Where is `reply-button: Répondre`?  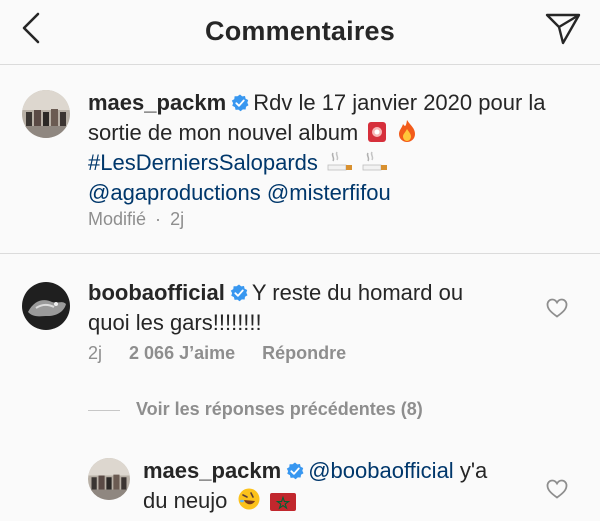 reply-button: Répondre is located at coordinates (304, 353).